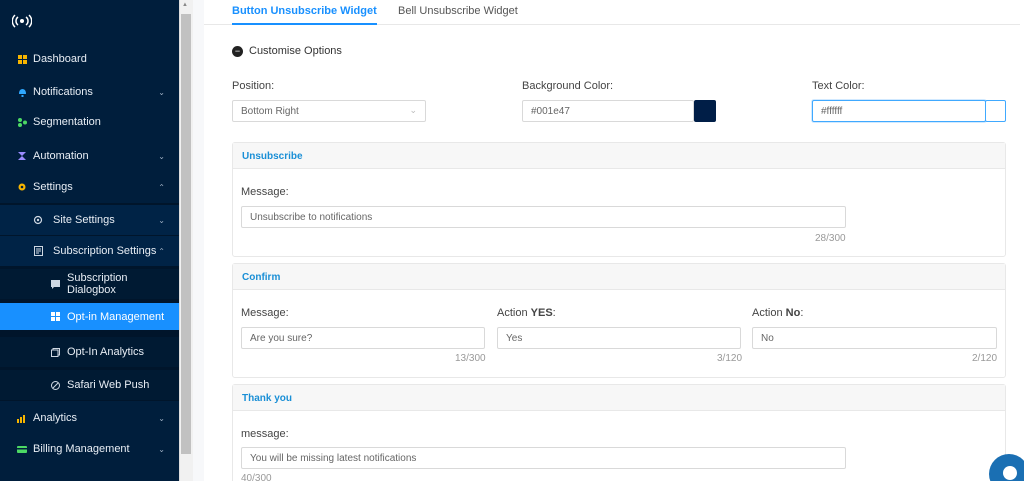 The height and width of the screenshot is (481, 1024). I want to click on sidebar-item-opt-in-management: Opt-in Management, so click(89, 316).